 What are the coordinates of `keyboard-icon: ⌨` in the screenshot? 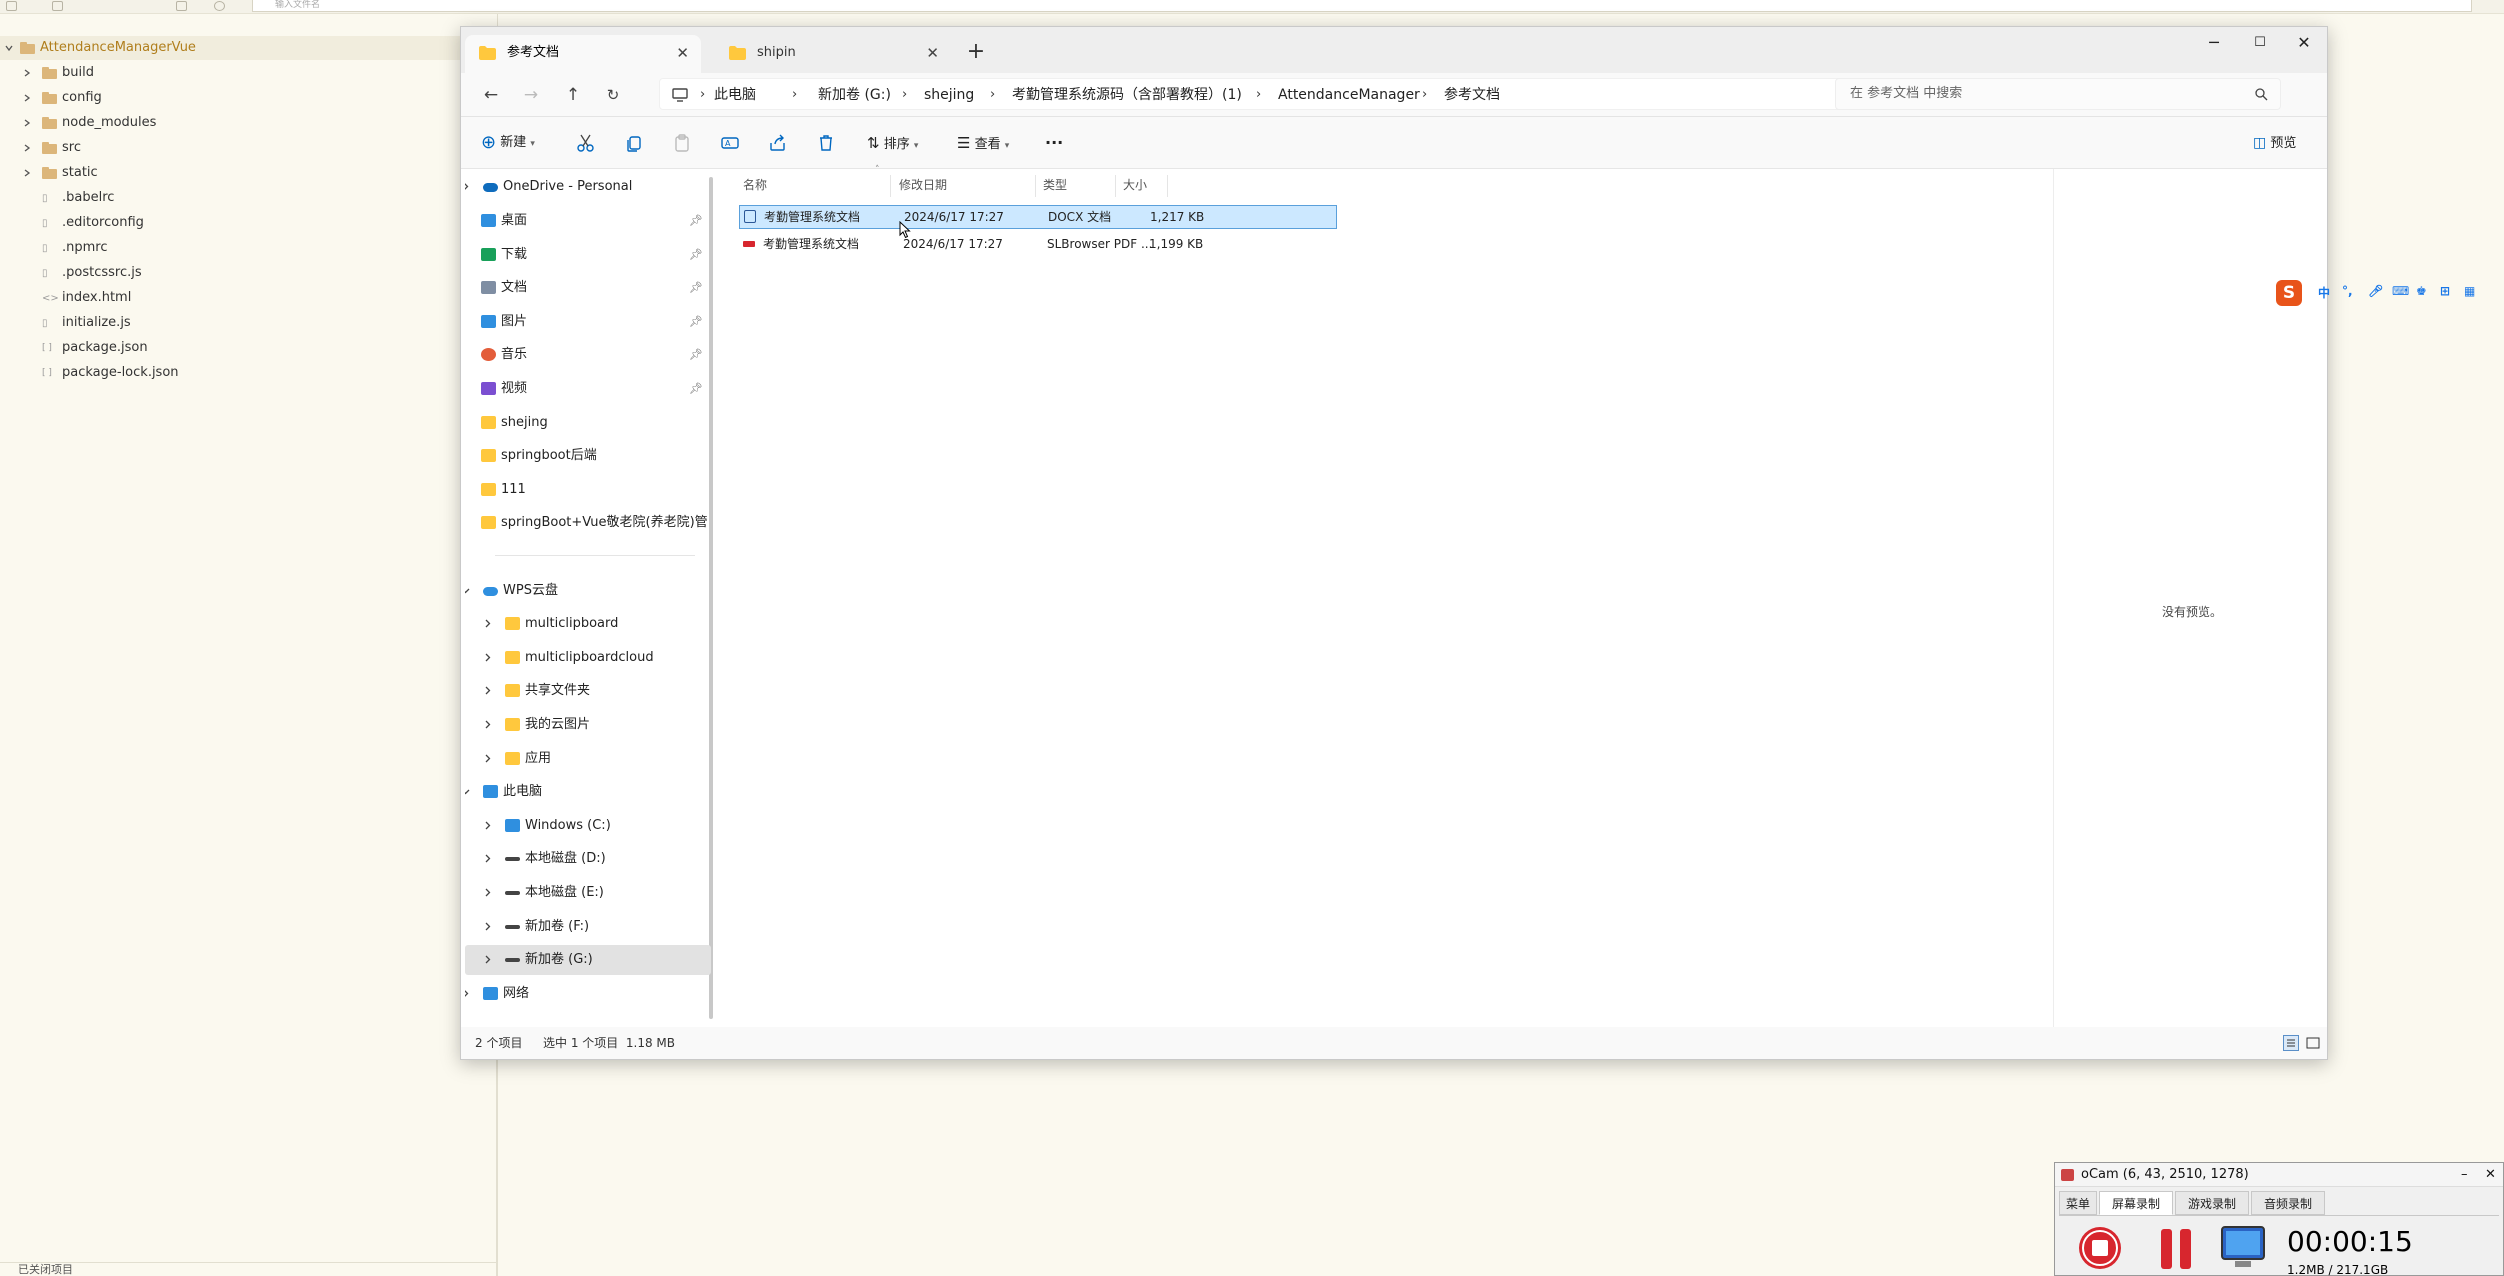 It's located at (2400, 291).